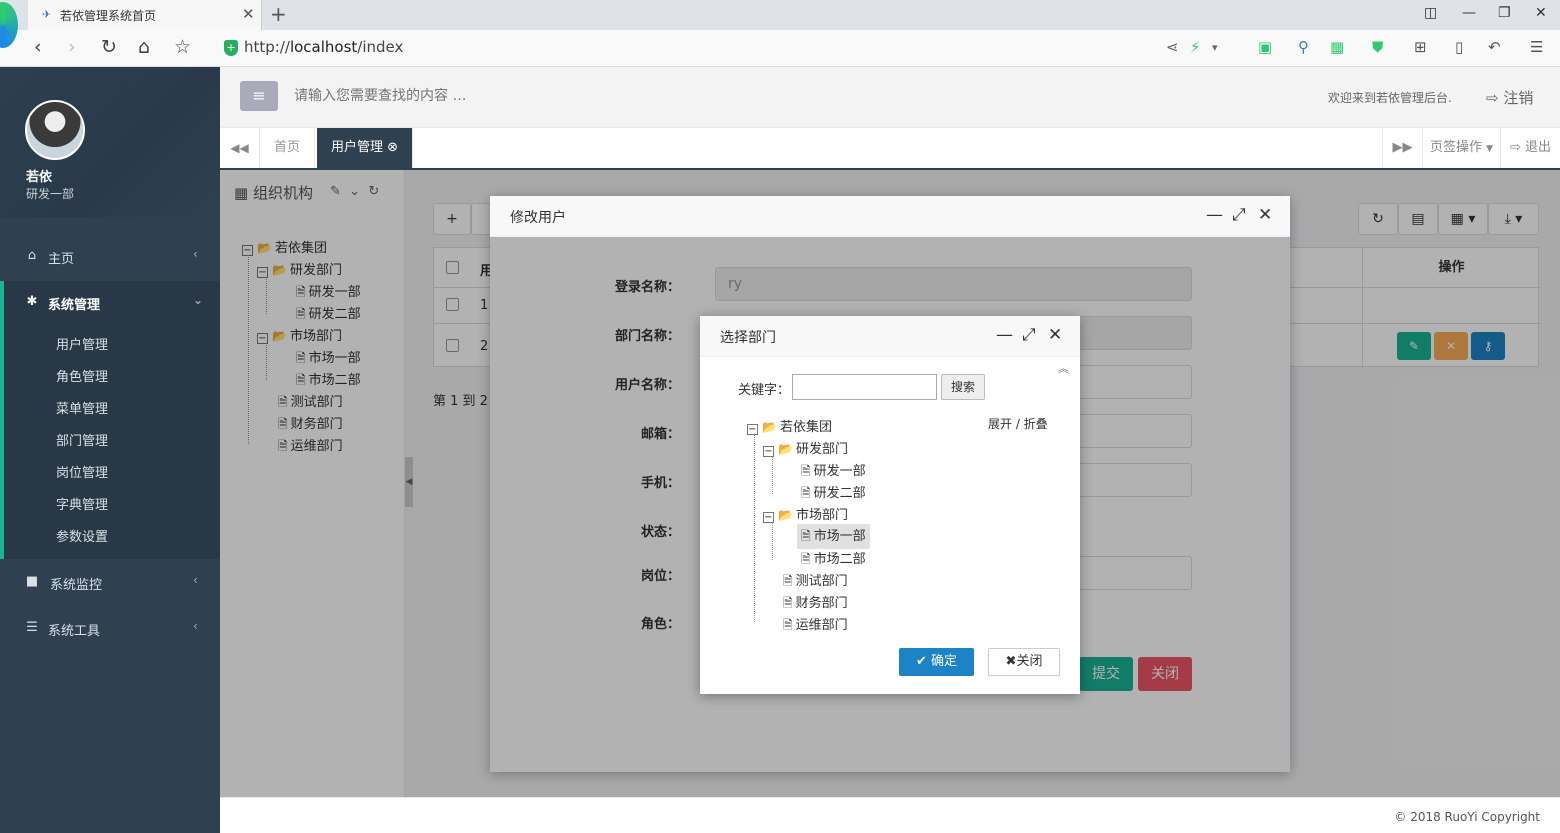 The image size is (1560, 833). Describe the element at coordinates (1063, 368) in the screenshot. I see `scroll-up-icon: ︽` at that location.